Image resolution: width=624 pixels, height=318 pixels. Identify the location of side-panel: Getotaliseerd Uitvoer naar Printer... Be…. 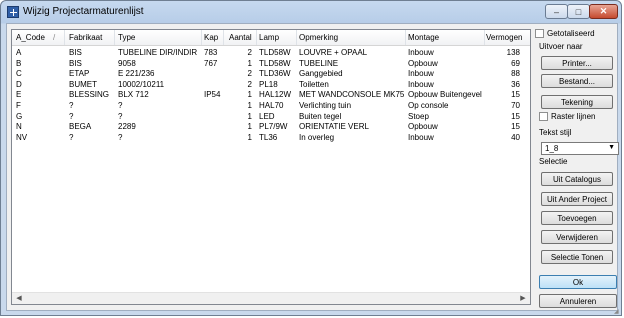
(577, 168).